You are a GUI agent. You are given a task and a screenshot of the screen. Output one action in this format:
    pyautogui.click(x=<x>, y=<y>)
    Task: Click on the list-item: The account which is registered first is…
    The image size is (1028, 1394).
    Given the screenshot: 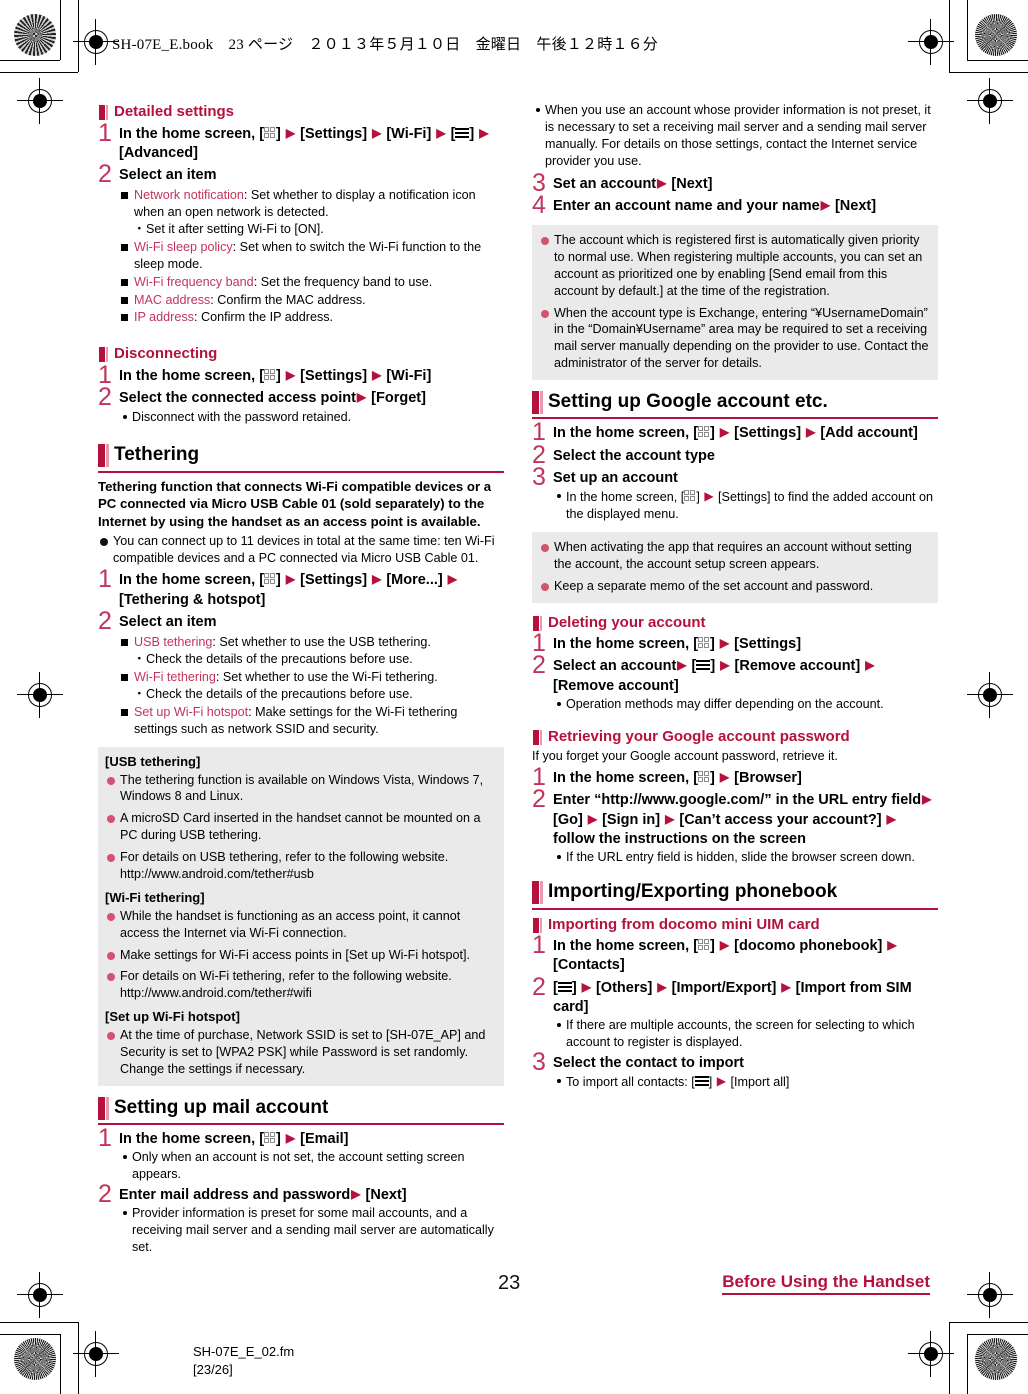 What is the action you would take?
    pyautogui.click(x=734, y=266)
    